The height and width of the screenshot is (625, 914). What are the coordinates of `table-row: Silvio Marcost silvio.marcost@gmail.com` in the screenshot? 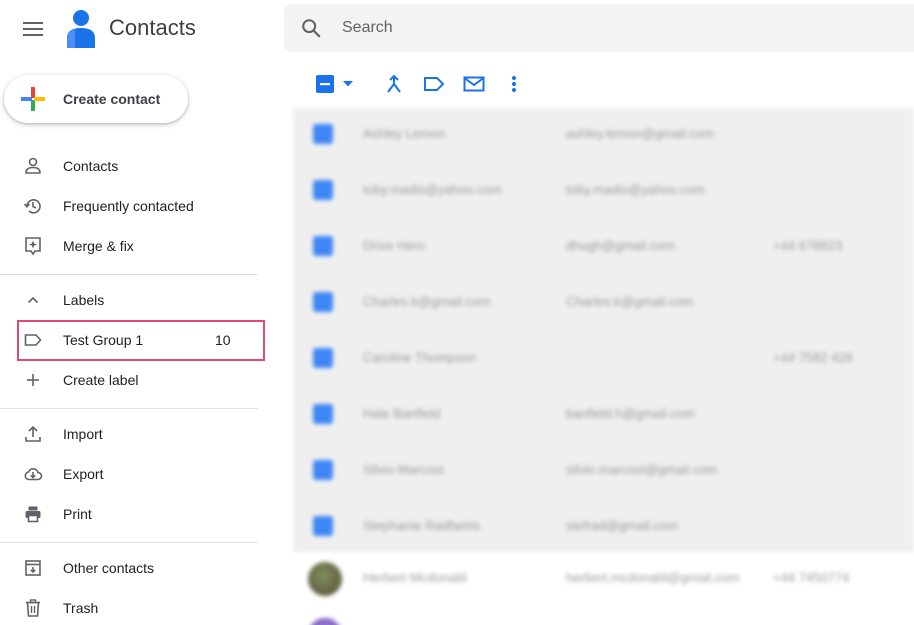 It's located at (603, 472).